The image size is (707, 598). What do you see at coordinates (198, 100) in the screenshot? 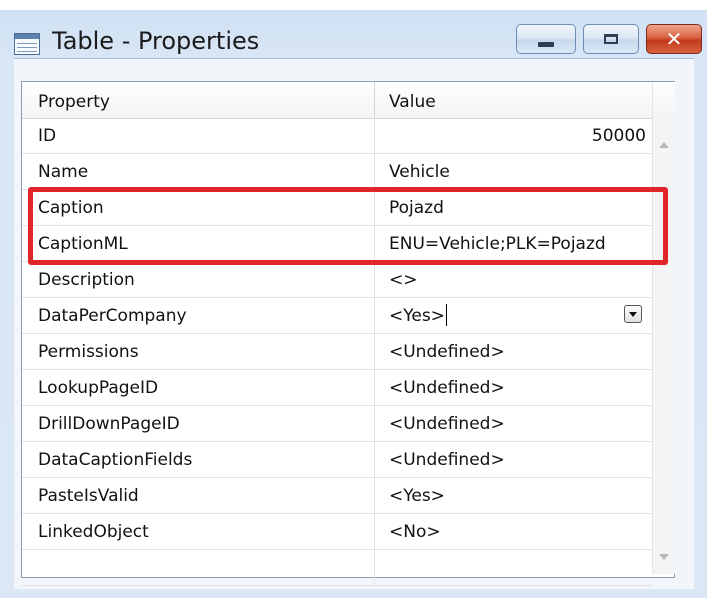
I see `column-header-property: Property` at bounding box center [198, 100].